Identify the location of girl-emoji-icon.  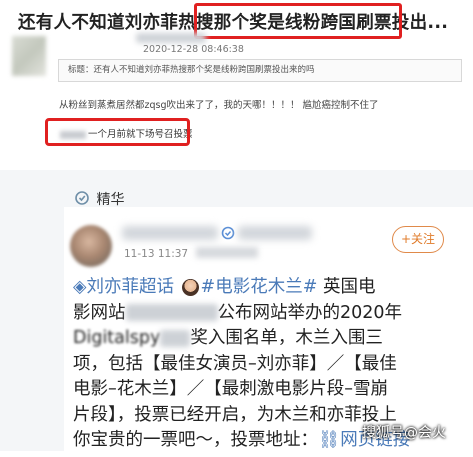
(190, 287).